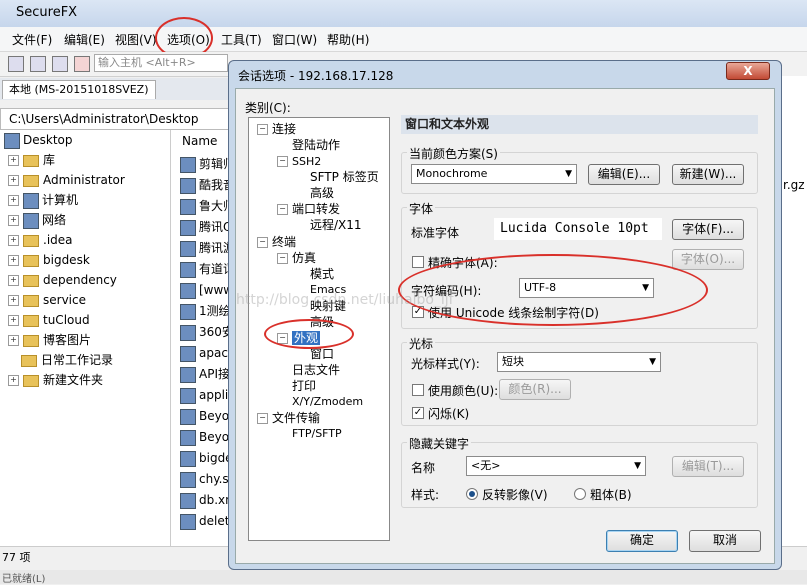 The image size is (807, 585). What do you see at coordinates (38, 64) in the screenshot?
I see `quick-connect-icon` at bounding box center [38, 64].